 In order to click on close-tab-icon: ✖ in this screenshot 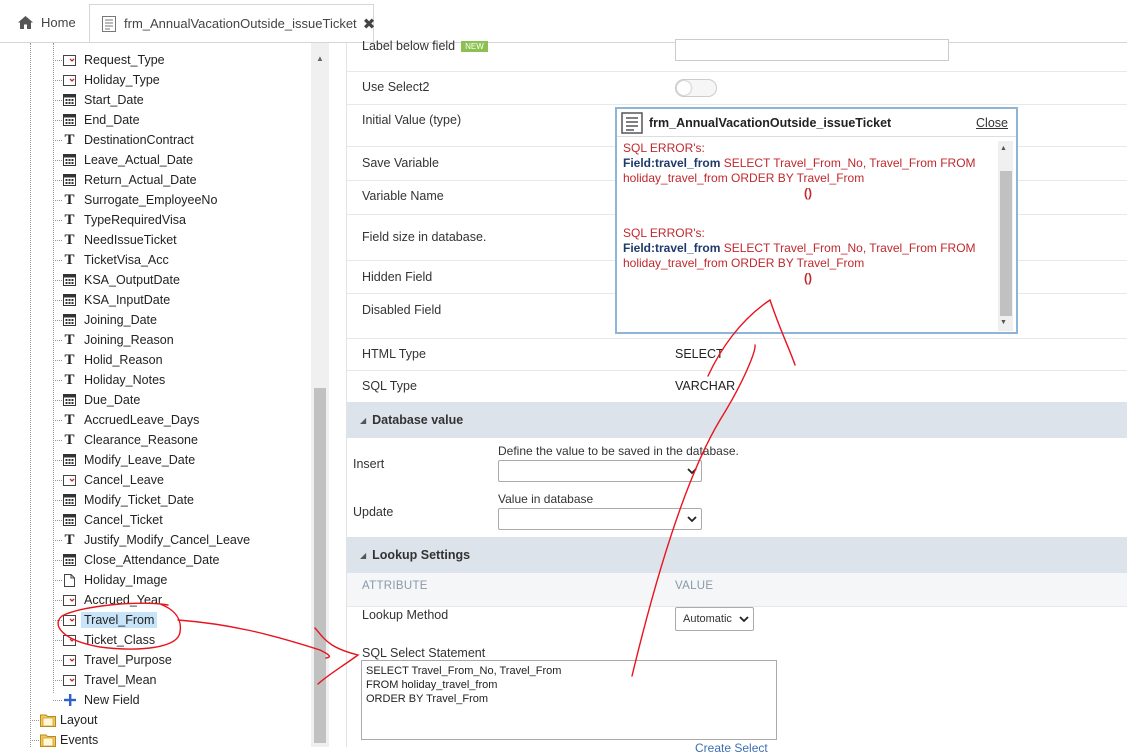, I will do `click(369, 24)`.